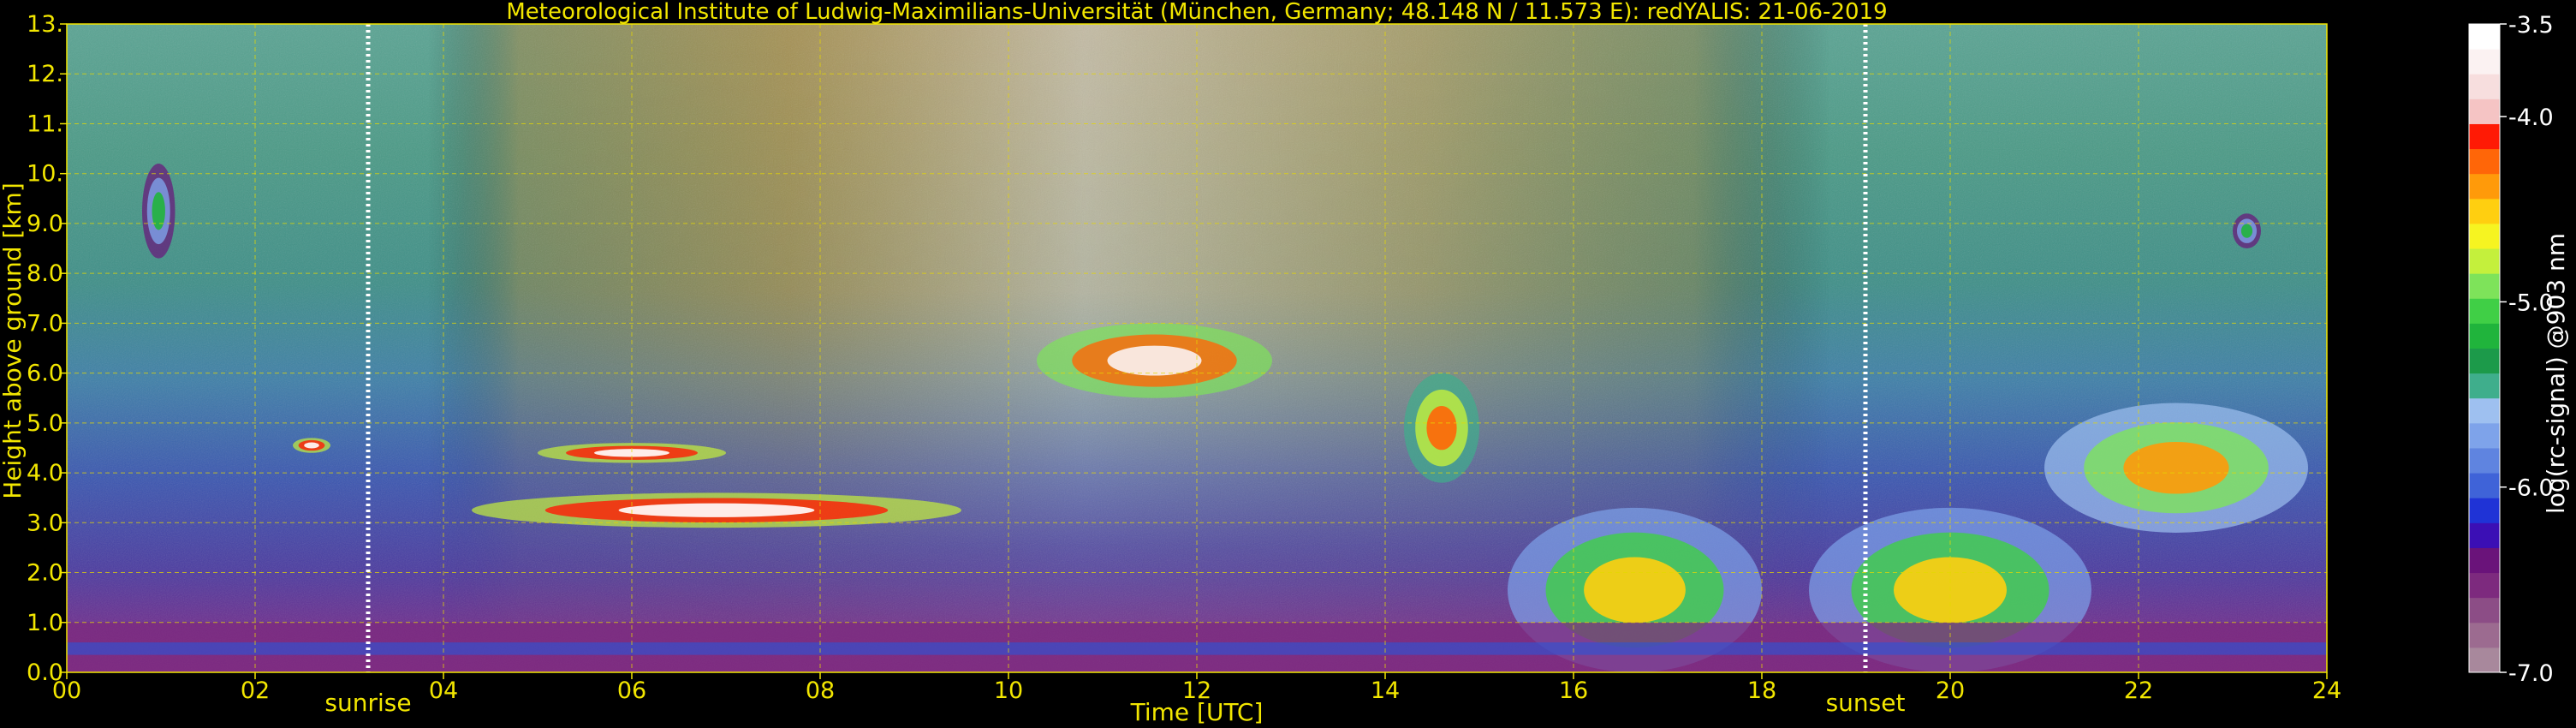 Image resolution: width=2576 pixels, height=728 pixels. Describe the element at coordinates (45, 224) in the screenshot. I see `y-tick-label: 9.0` at that location.